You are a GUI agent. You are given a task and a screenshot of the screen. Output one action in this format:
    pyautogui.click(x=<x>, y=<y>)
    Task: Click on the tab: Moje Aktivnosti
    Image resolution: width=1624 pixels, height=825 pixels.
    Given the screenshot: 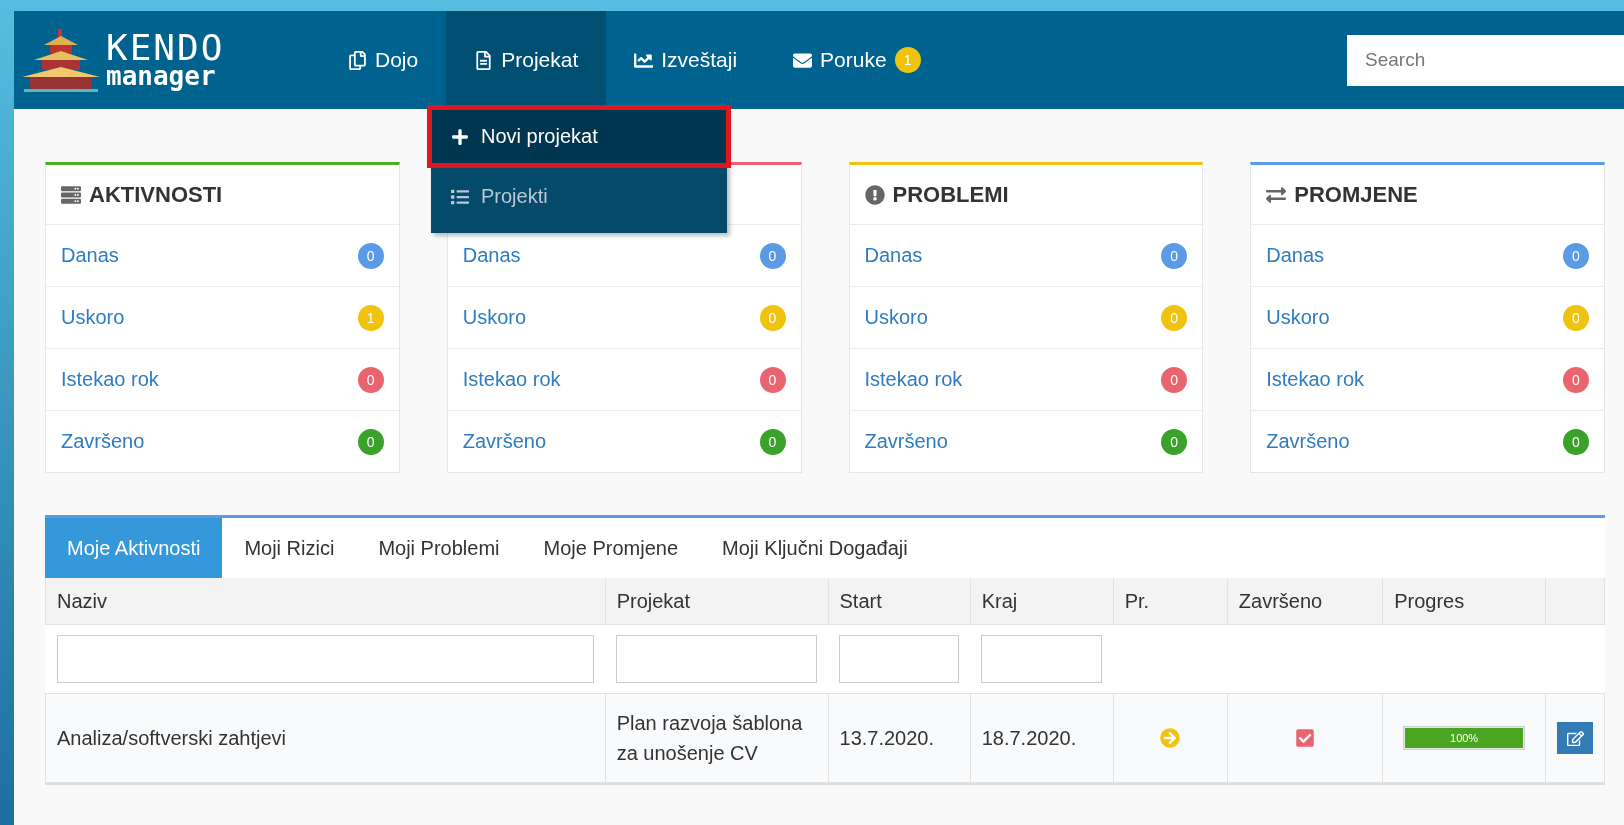 What is the action you would take?
    pyautogui.click(x=134, y=548)
    